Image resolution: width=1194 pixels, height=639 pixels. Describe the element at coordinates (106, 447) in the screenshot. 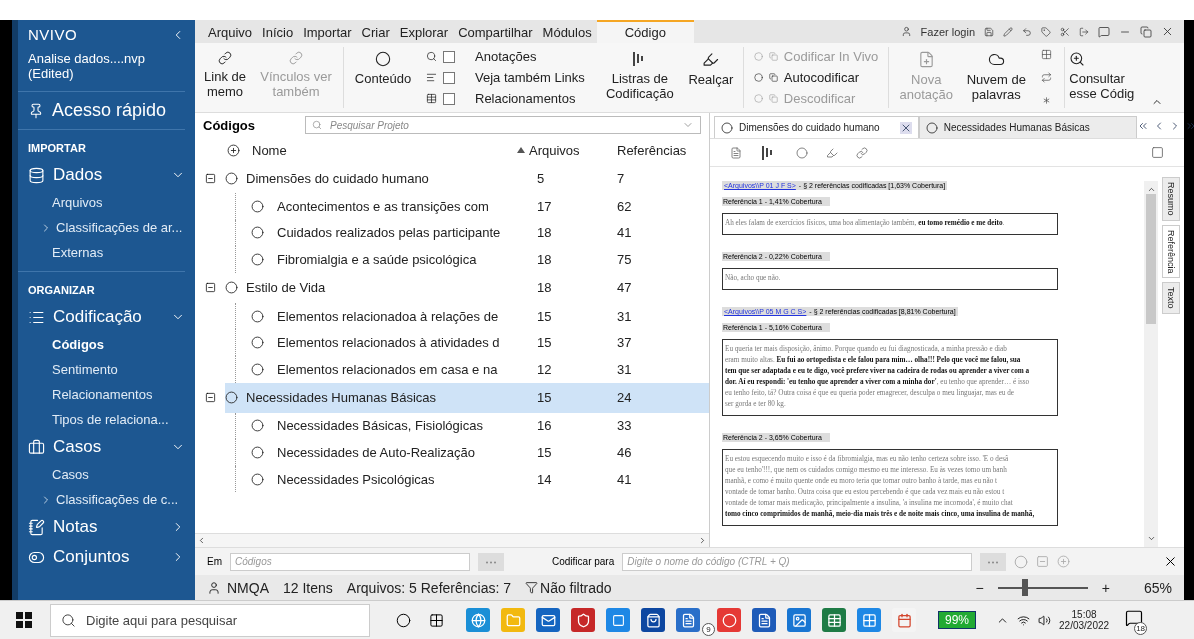

I see `sidebar-group: Casos` at that location.